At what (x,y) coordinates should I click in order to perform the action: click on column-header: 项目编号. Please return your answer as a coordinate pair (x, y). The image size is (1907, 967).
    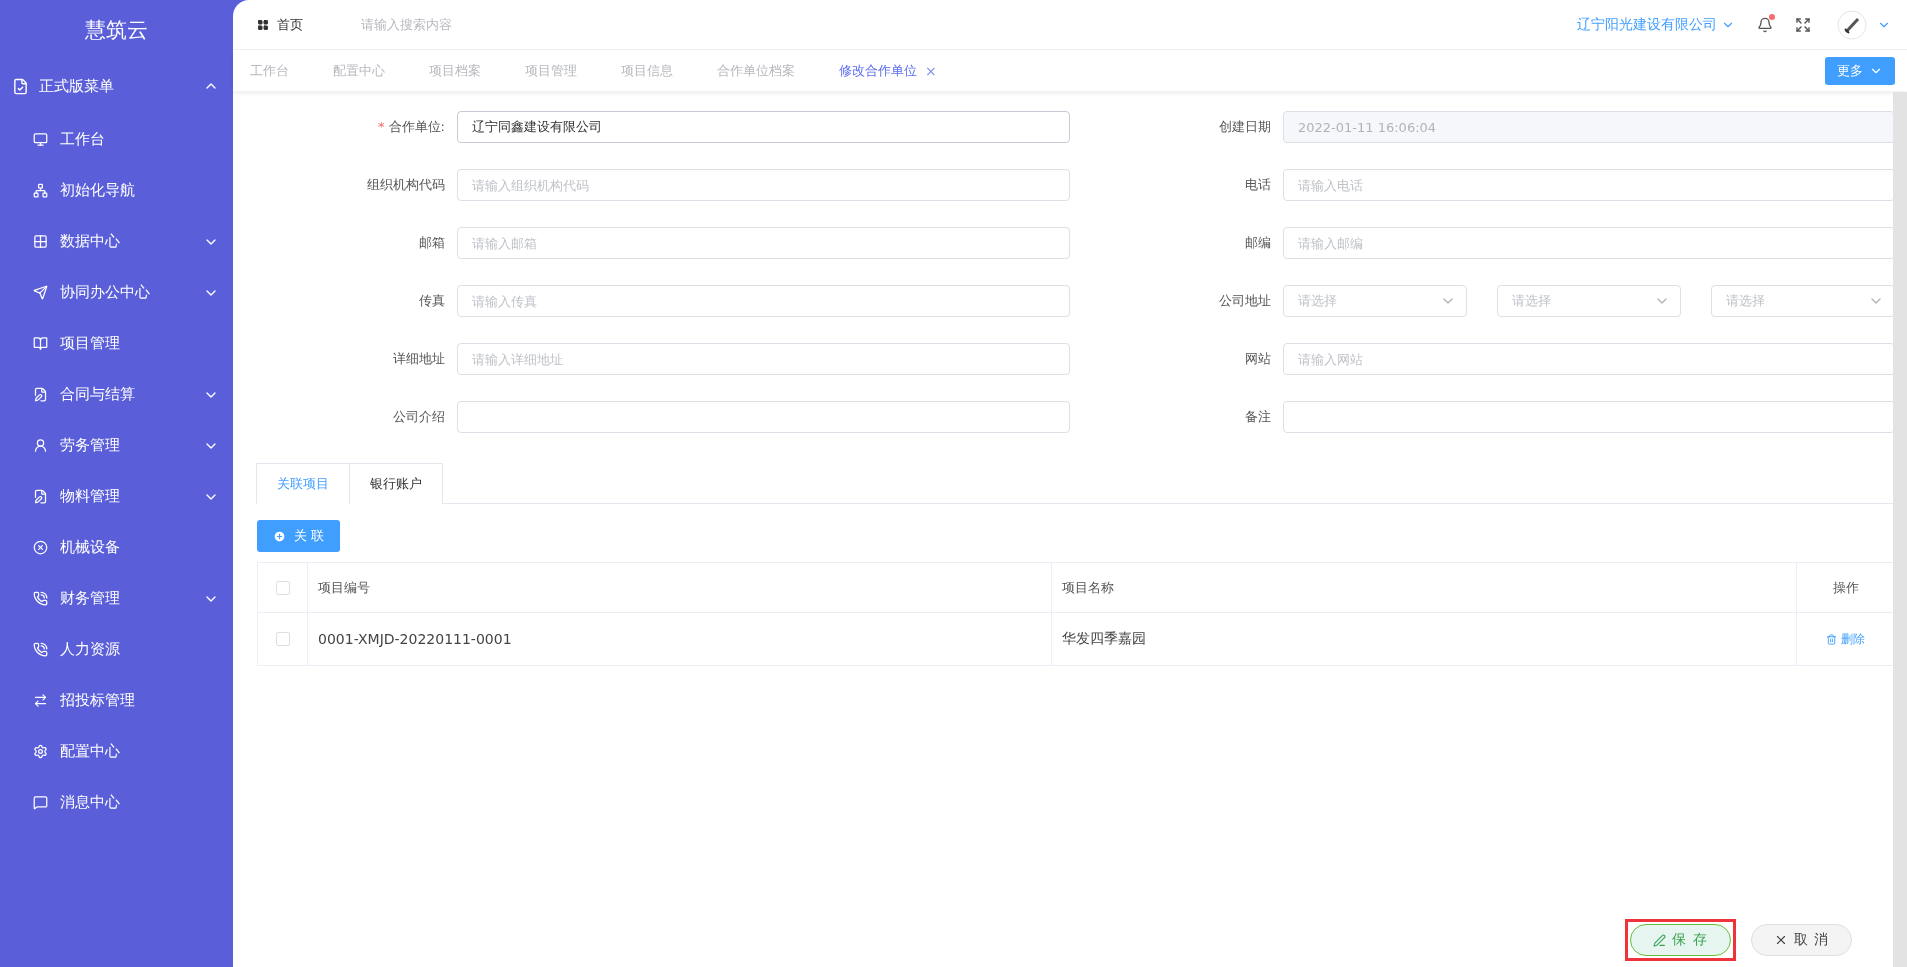
    Looking at the image, I should click on (680, 587).